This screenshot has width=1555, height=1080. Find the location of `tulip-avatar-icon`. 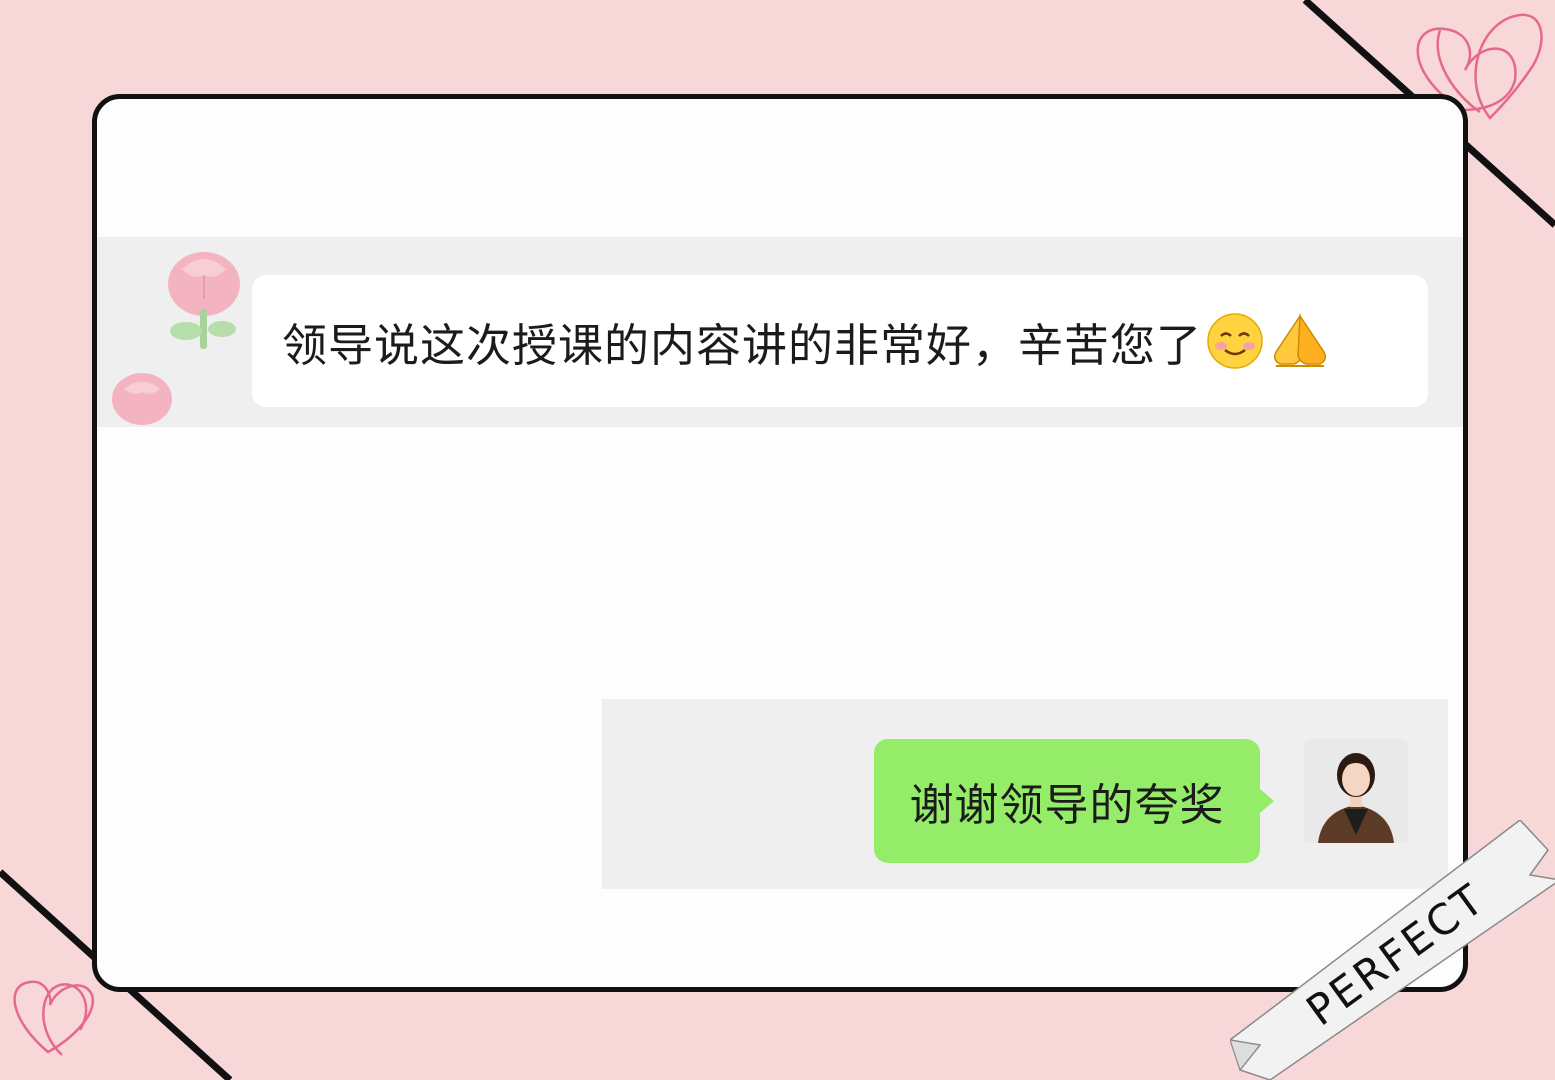

tulip-avatar-icon is located at coordinates (177, 334).